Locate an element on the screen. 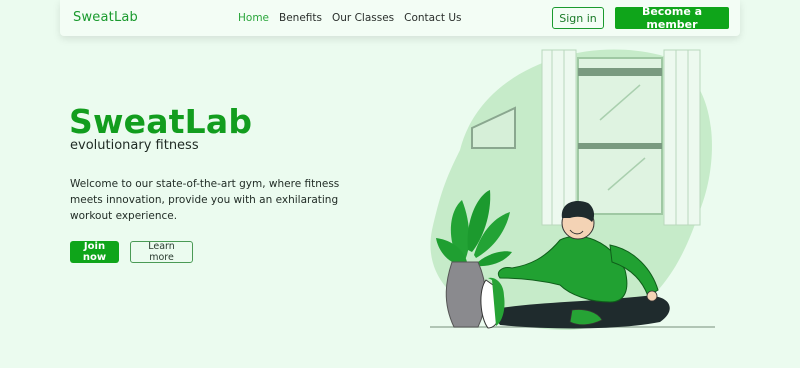  join-now-button: Join now is located at coordinates (94, 252).